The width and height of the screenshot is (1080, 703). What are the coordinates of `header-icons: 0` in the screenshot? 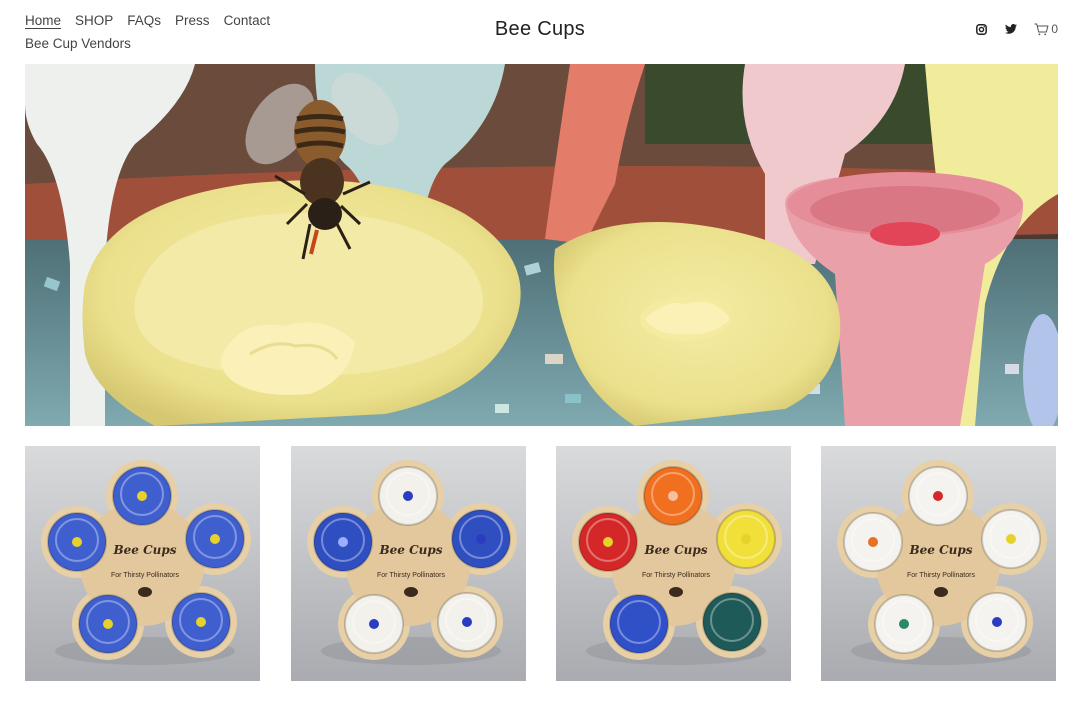 It's located at (1016, 29).